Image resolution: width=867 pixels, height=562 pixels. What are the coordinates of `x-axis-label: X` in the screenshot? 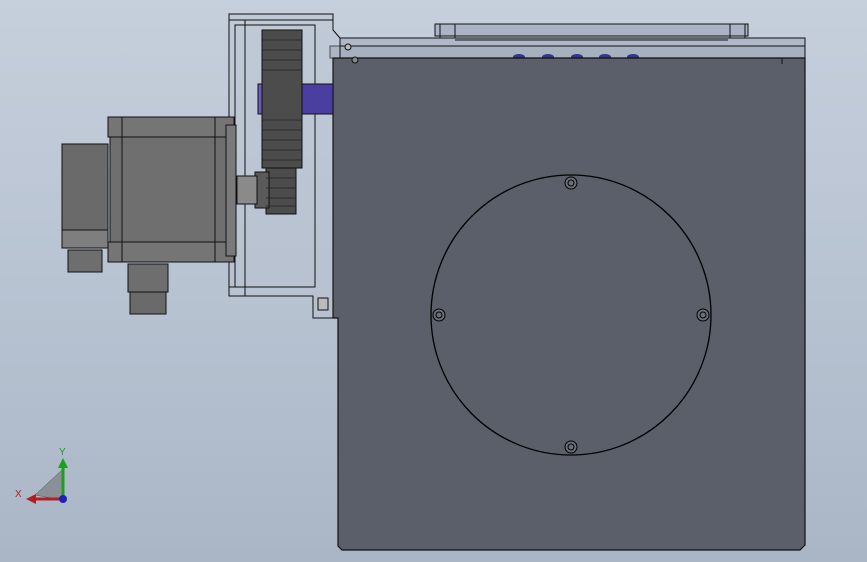 It's located at (18, 494).